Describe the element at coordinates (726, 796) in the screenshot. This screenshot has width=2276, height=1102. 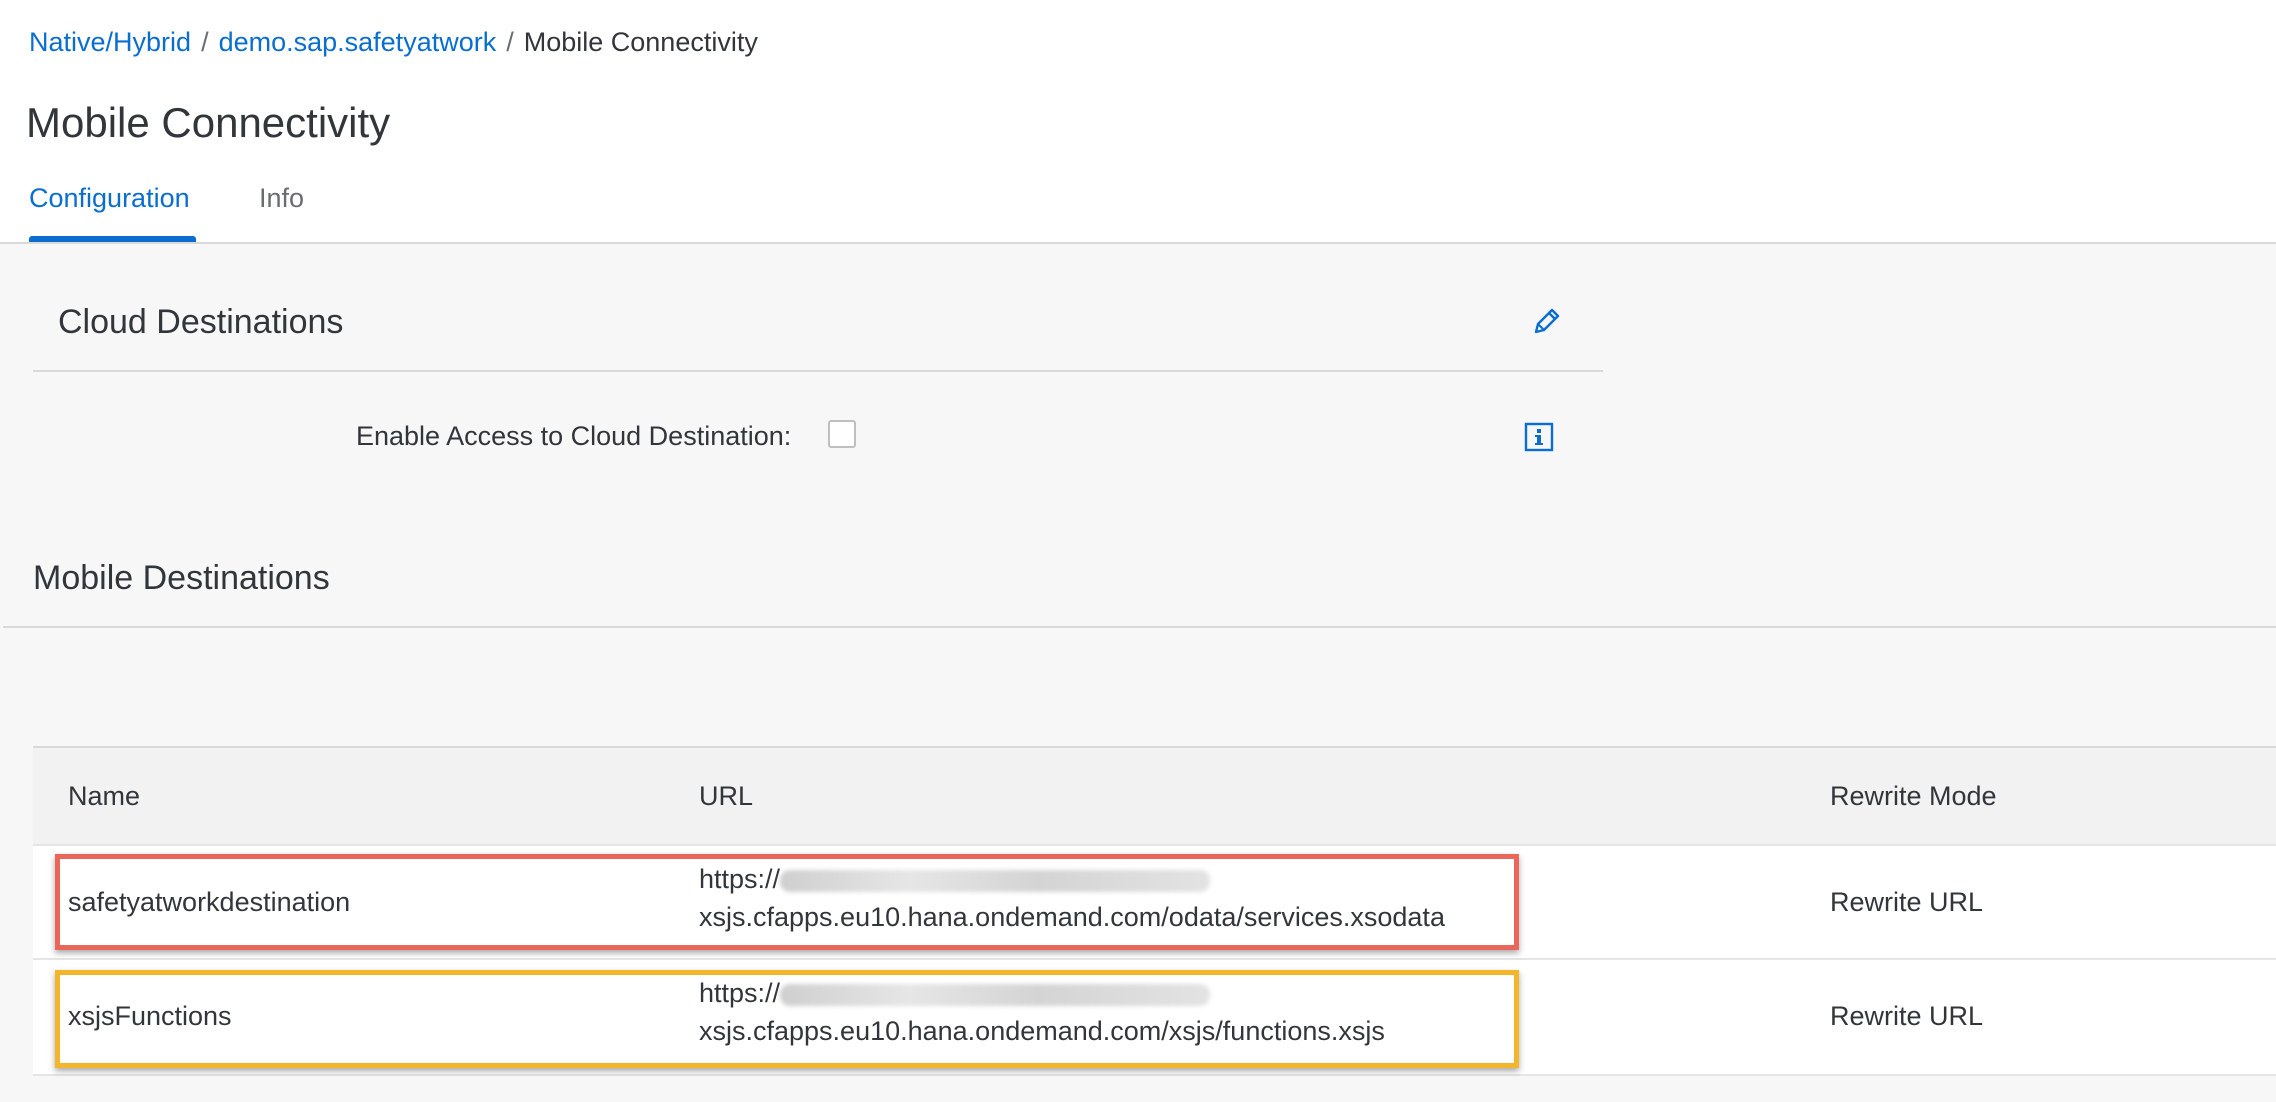
I see `column-header-url: URL` at that location.